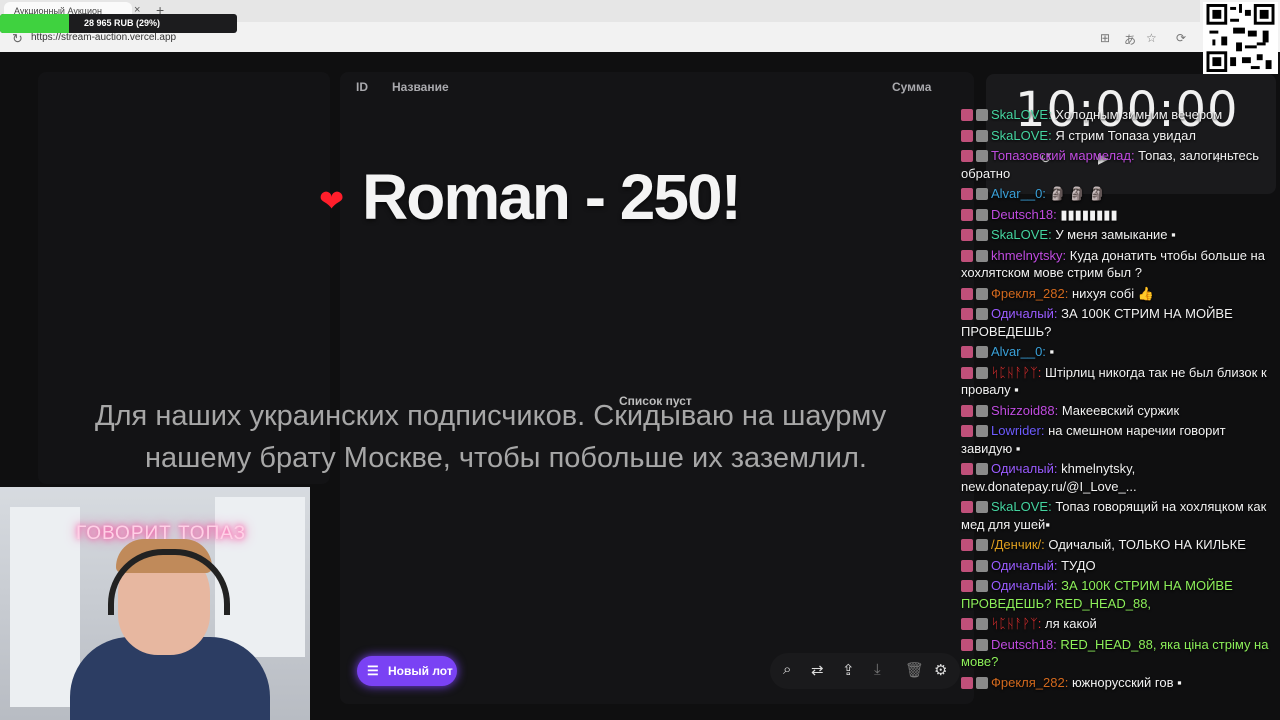 The height and width of the screenshot is (720, 1280). I want to click on chat-message: Одичалый: ТУДО, so click(1117, 566).